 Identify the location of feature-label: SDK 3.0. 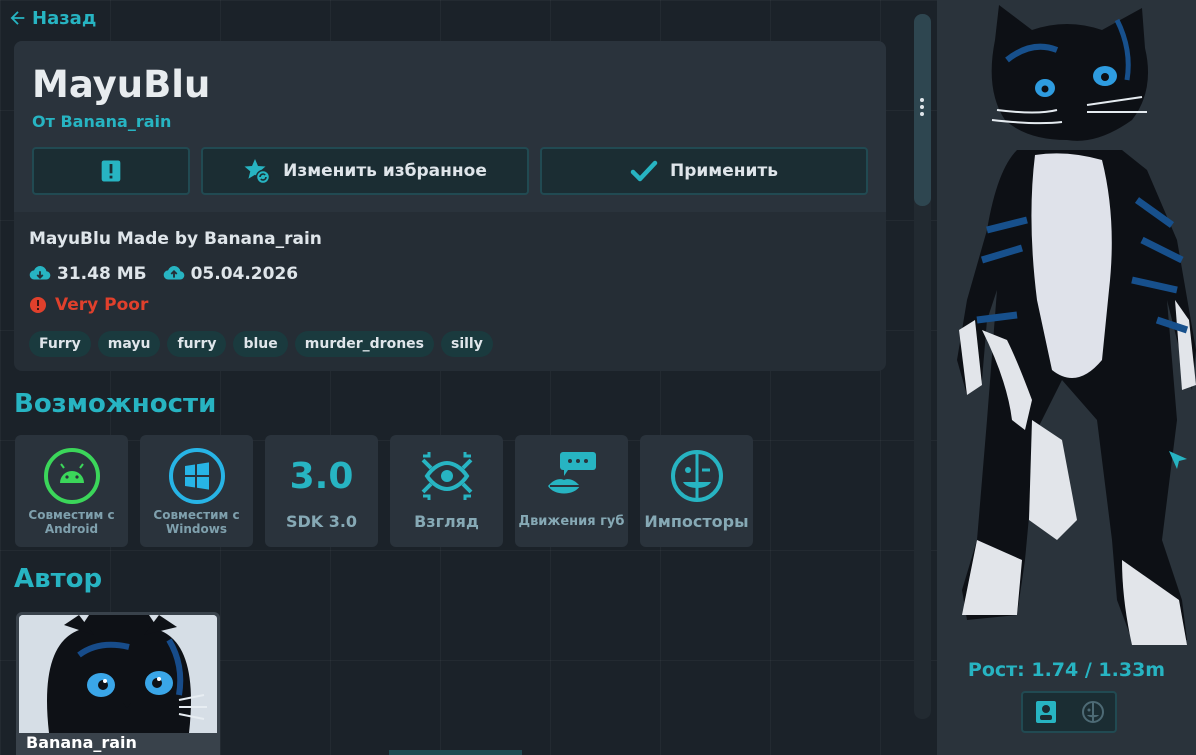
(321, 521).